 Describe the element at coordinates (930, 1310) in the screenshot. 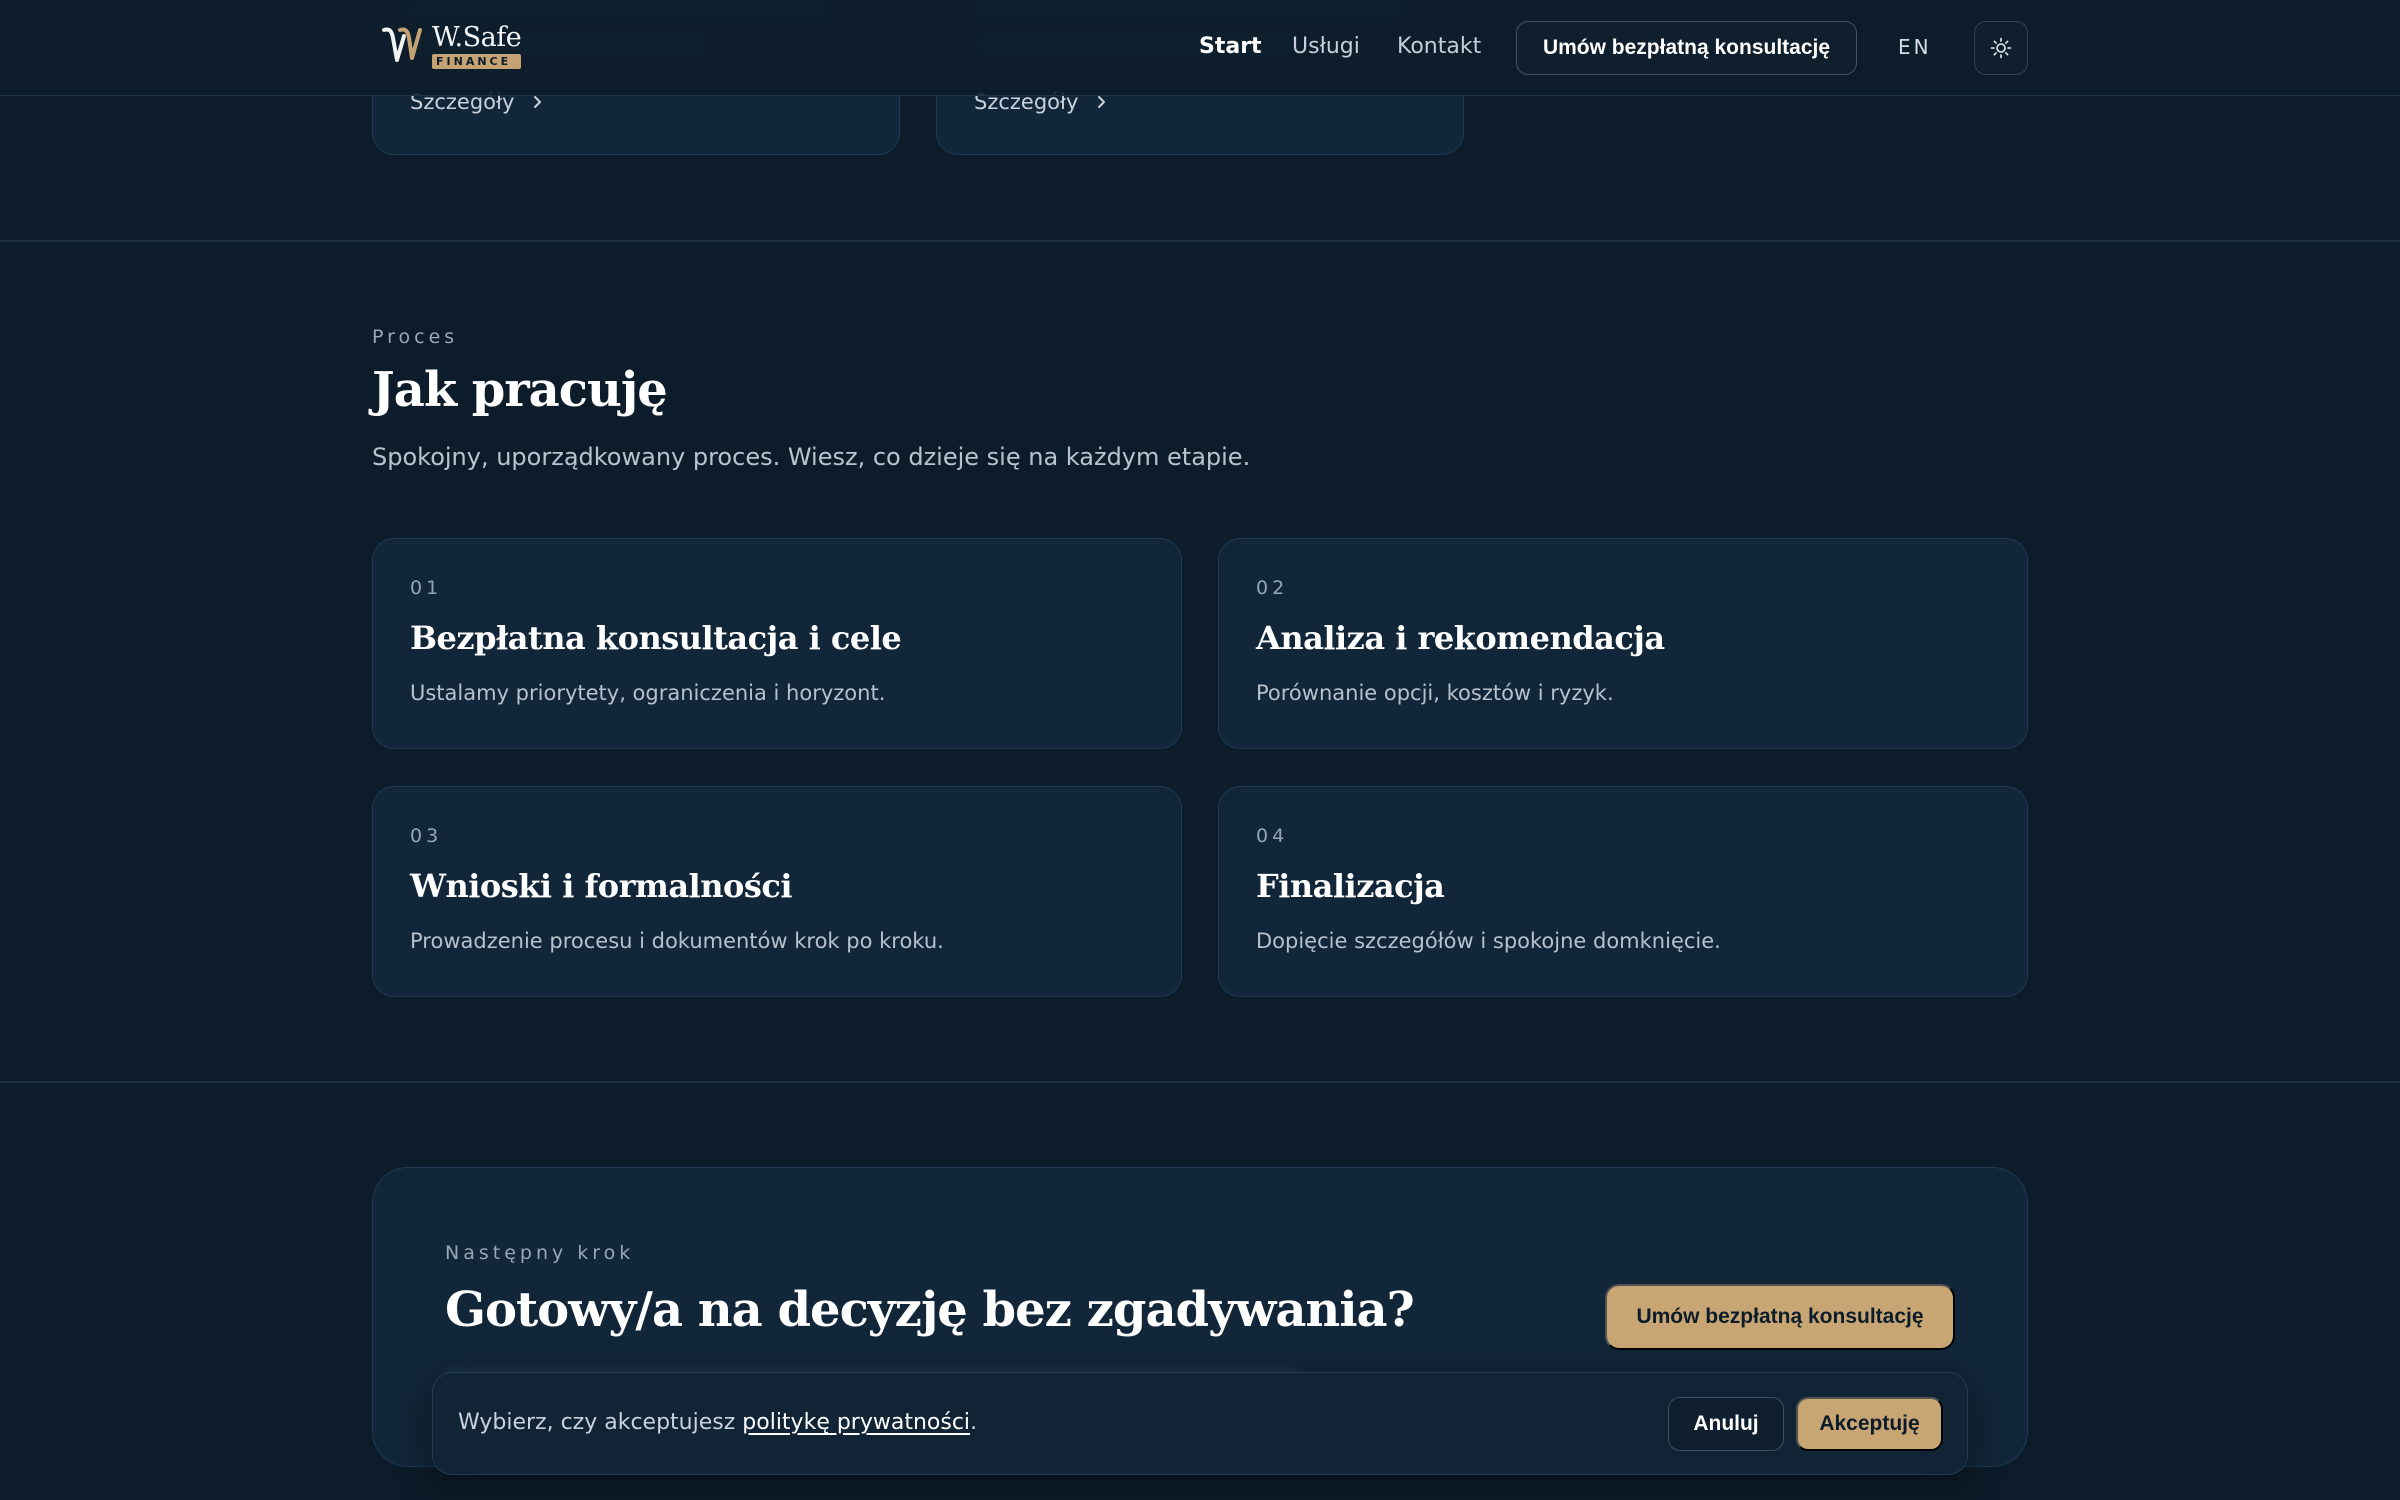

I see `cta-title: Gotowy/a na decyzję bez zgadywania?` at that location.